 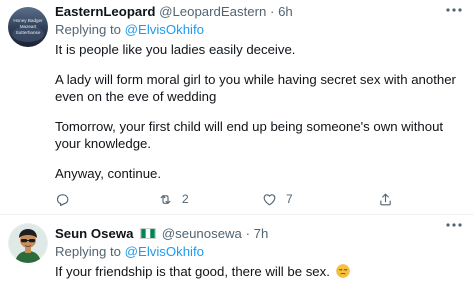 I want to click on tweet-header: EasternLeopard @LeopardEastern · 6h, so click(x=259, y=11).